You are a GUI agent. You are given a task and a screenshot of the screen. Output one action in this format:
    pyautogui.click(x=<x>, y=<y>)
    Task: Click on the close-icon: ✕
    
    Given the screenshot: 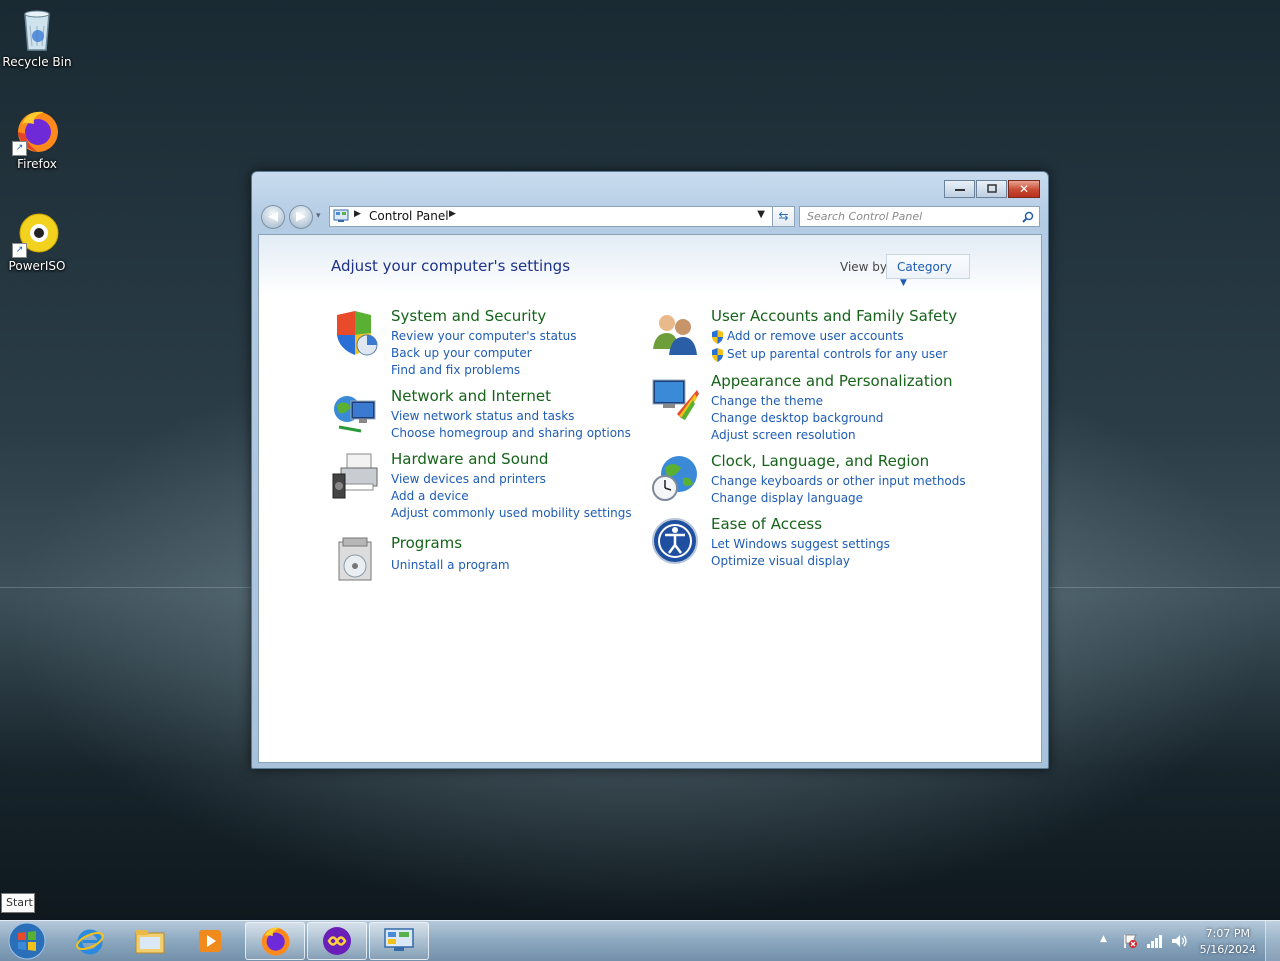 What is the action you would take?
    pyautogui.click(x=1024, y=189)
    